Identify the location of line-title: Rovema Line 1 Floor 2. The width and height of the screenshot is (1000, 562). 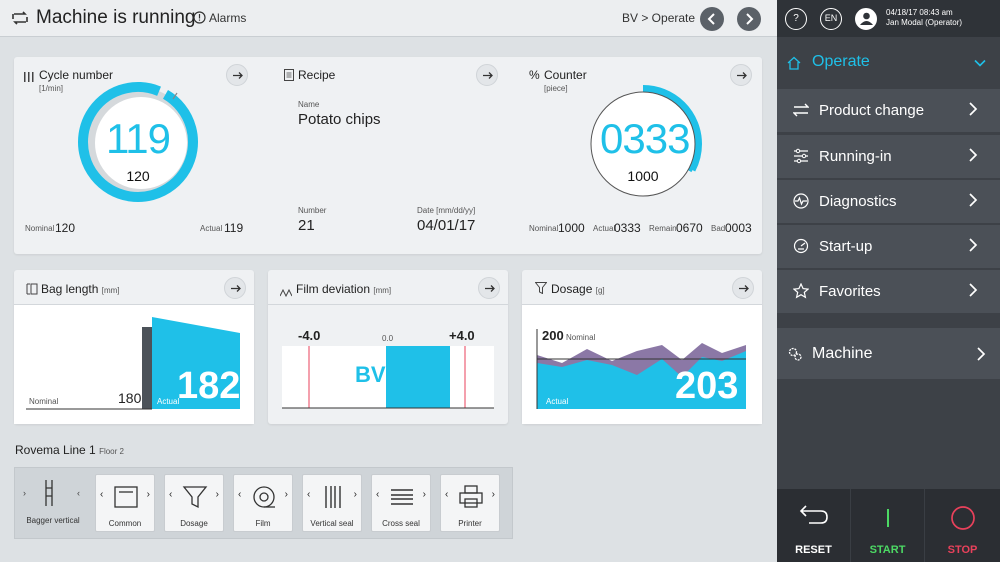
(69, 450).